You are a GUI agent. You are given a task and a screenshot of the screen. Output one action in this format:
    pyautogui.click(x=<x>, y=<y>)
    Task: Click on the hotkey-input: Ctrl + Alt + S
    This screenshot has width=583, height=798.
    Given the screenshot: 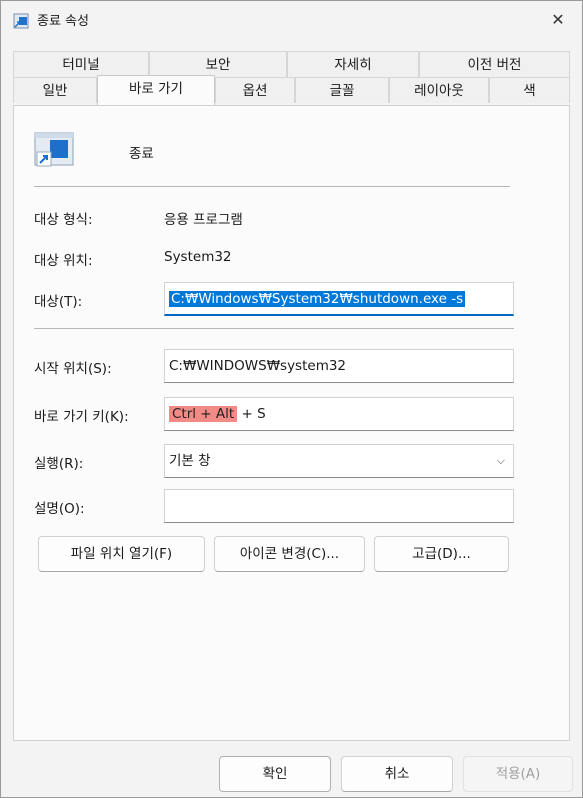 What is the action you would take?
    pyautogui.click(x=339, y=414)
    